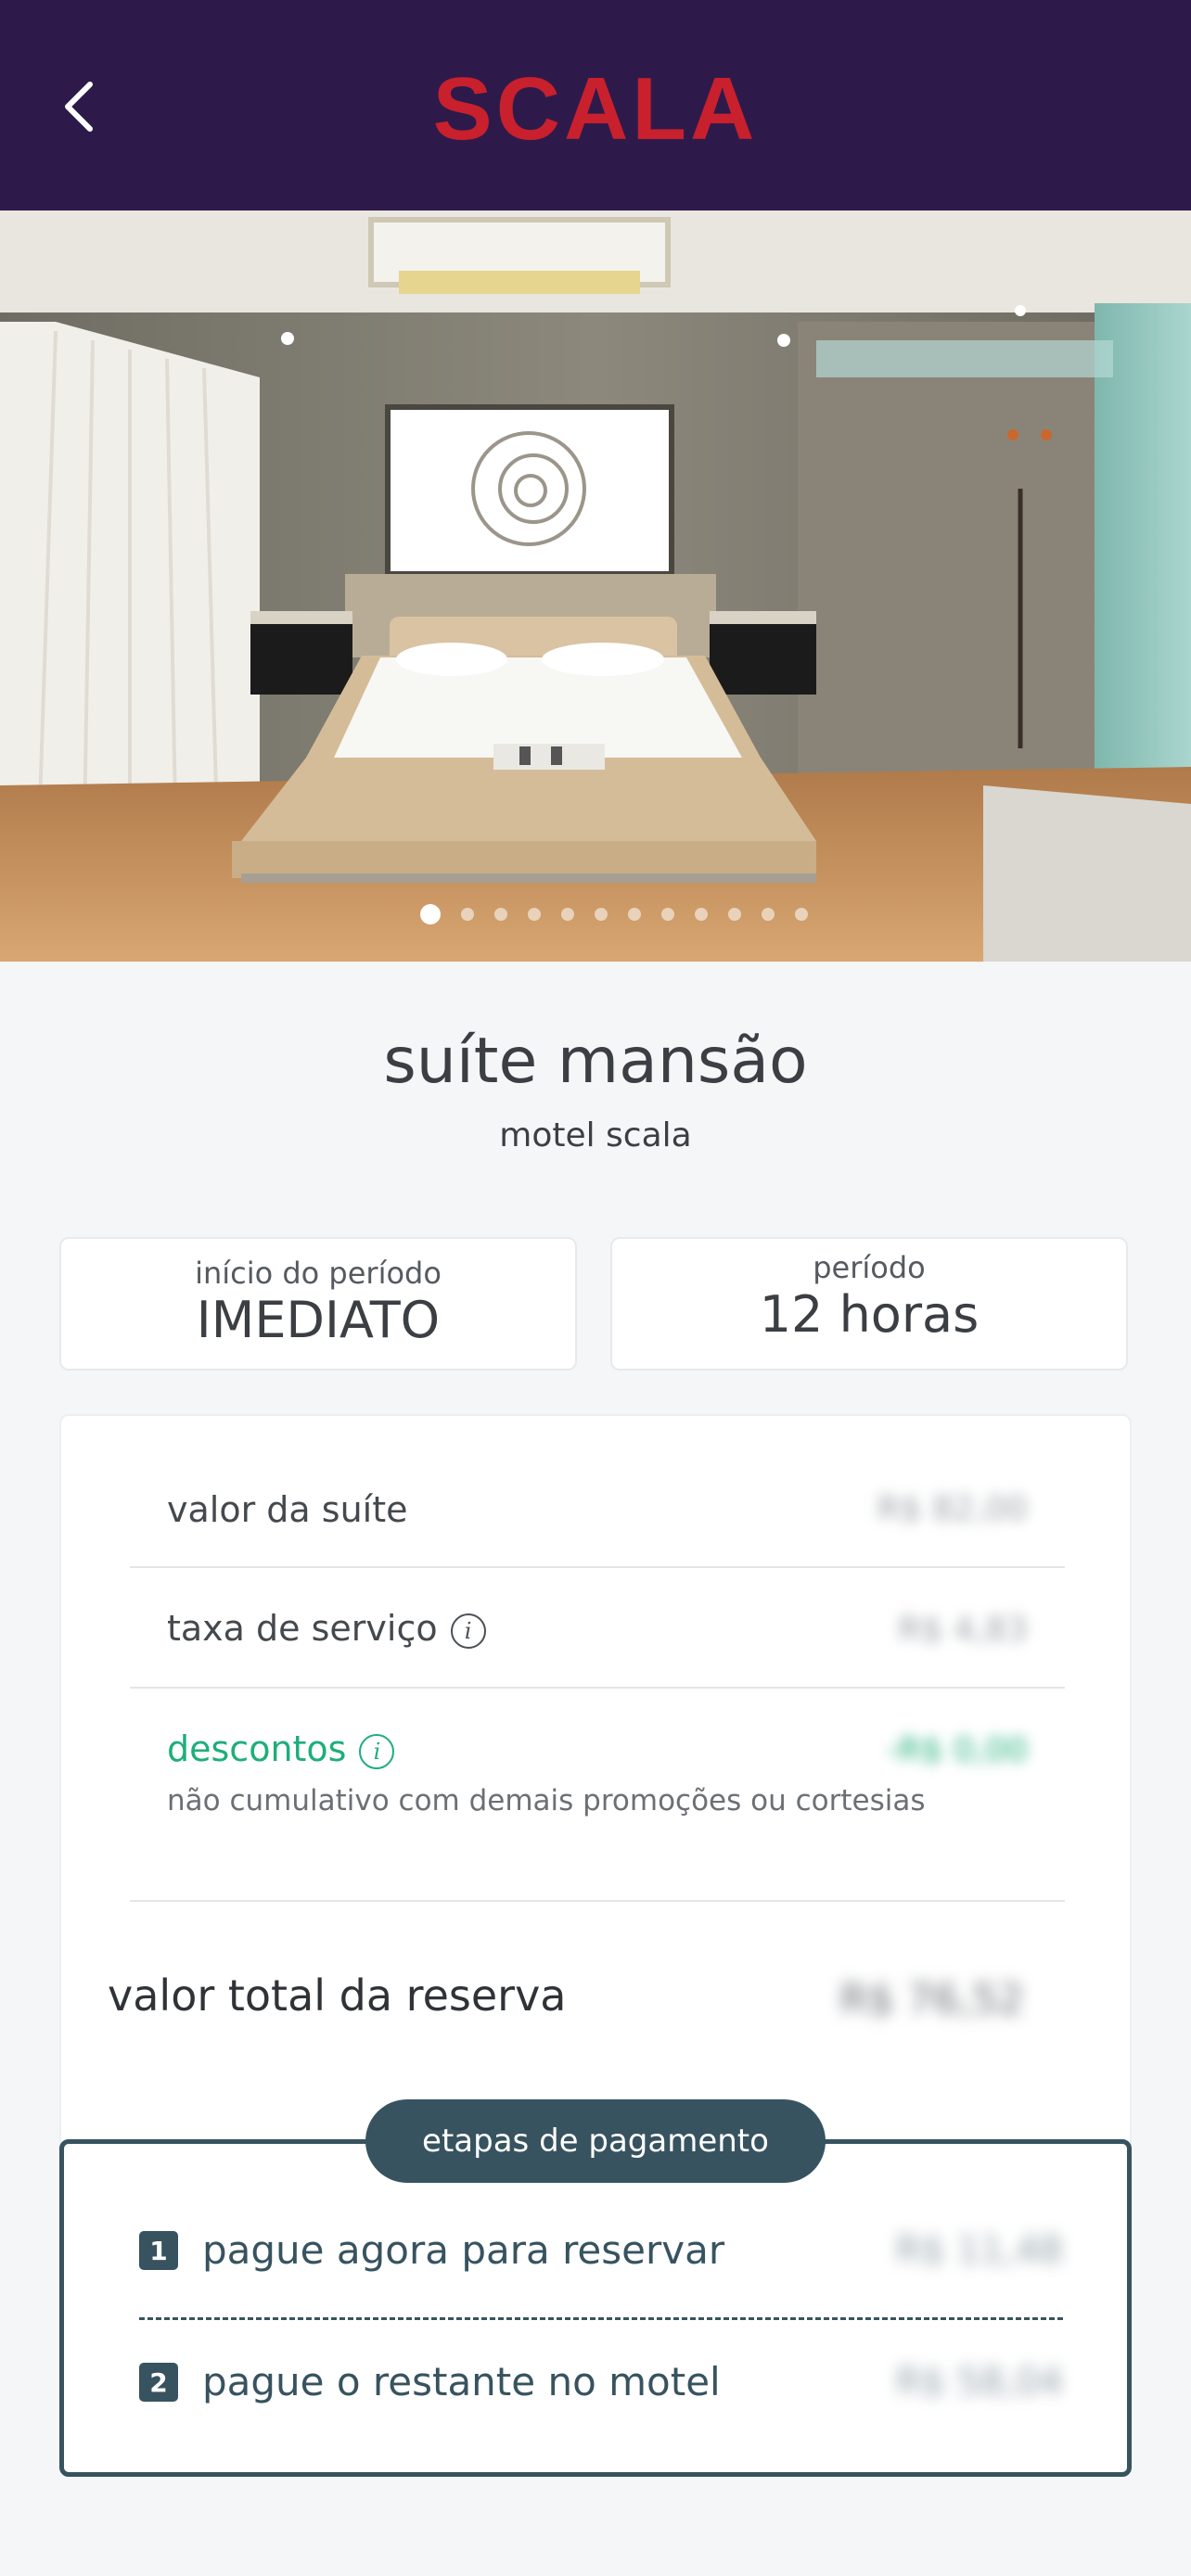 This screenshot has height=2576, width=1191. I want to click on service-fee-amount: R$ 4,83, so click(963, 1630).